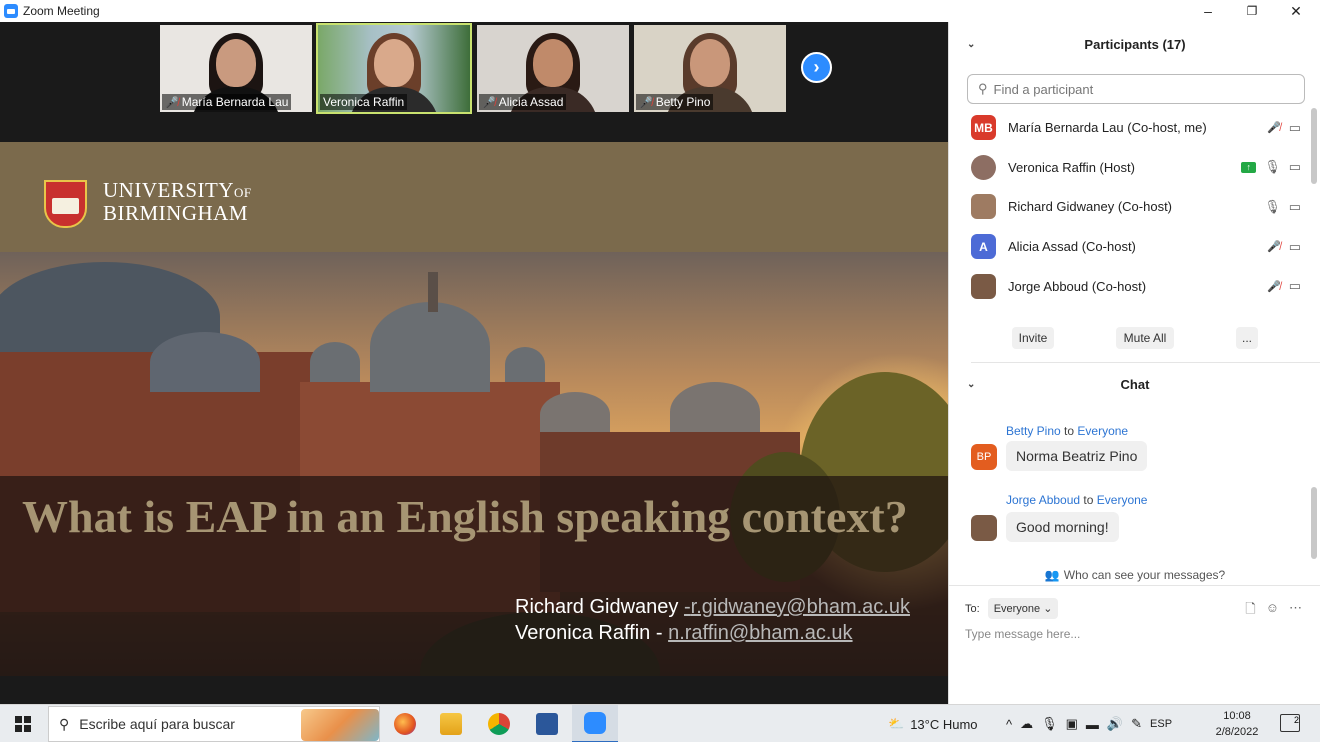 This screenshot has width=1320, height=742. What do you see at coordinates (760, 633) in the screenshot?
I see `presenter-email-link: n.raffin@bham.ac.uk` at bounding box center [760, 633].